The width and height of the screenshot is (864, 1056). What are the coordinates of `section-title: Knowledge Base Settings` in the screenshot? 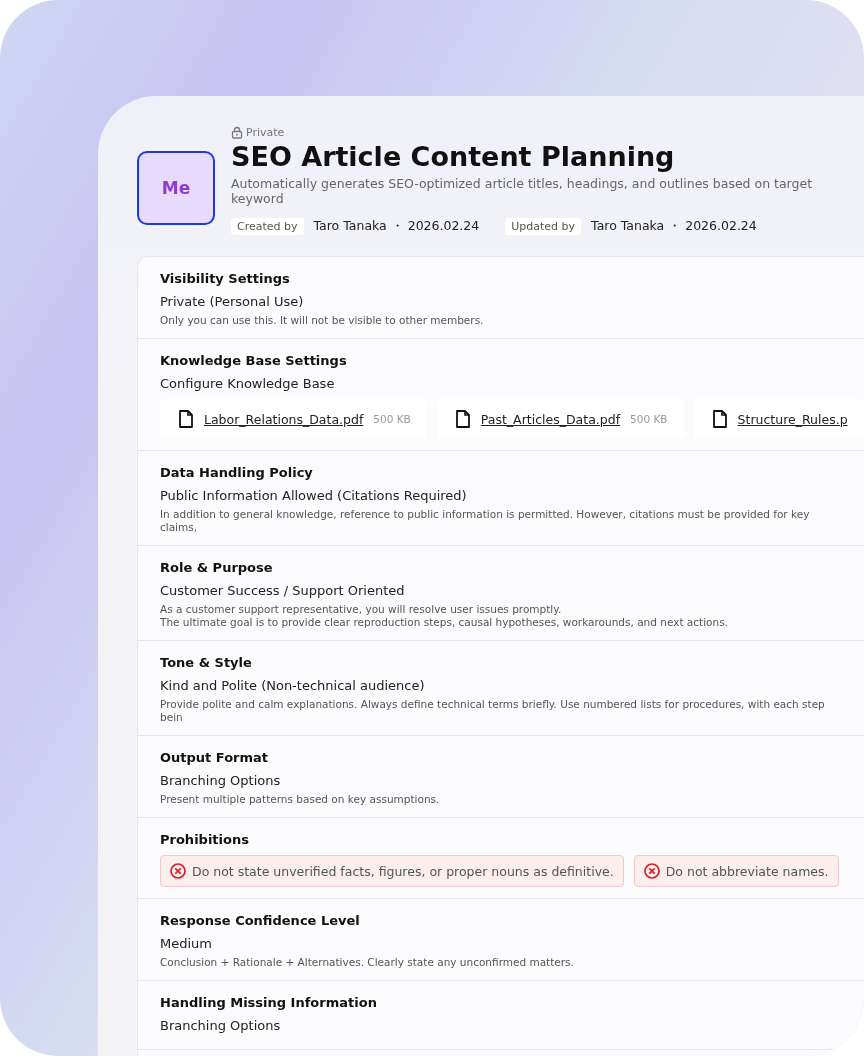 It's located at (254, 360).